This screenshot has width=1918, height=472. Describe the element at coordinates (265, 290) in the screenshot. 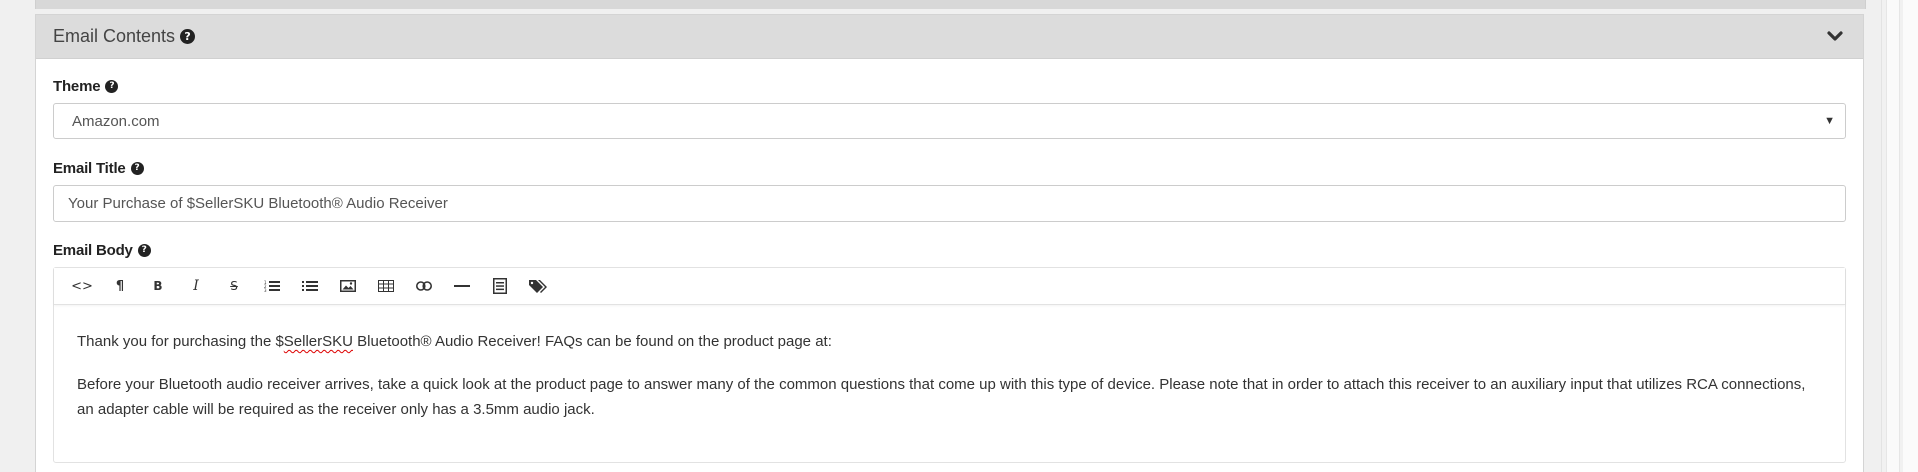

I see `svg-text: 3` at that location.